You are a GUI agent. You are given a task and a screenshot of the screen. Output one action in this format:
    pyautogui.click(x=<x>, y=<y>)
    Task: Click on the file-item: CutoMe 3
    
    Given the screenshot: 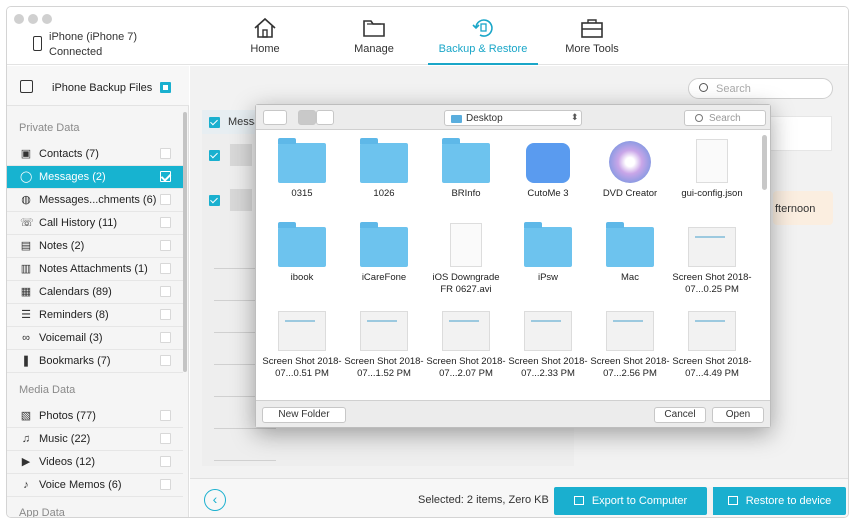 What is the action you would take?
    pyautogui.click(x=548, y=176)
    